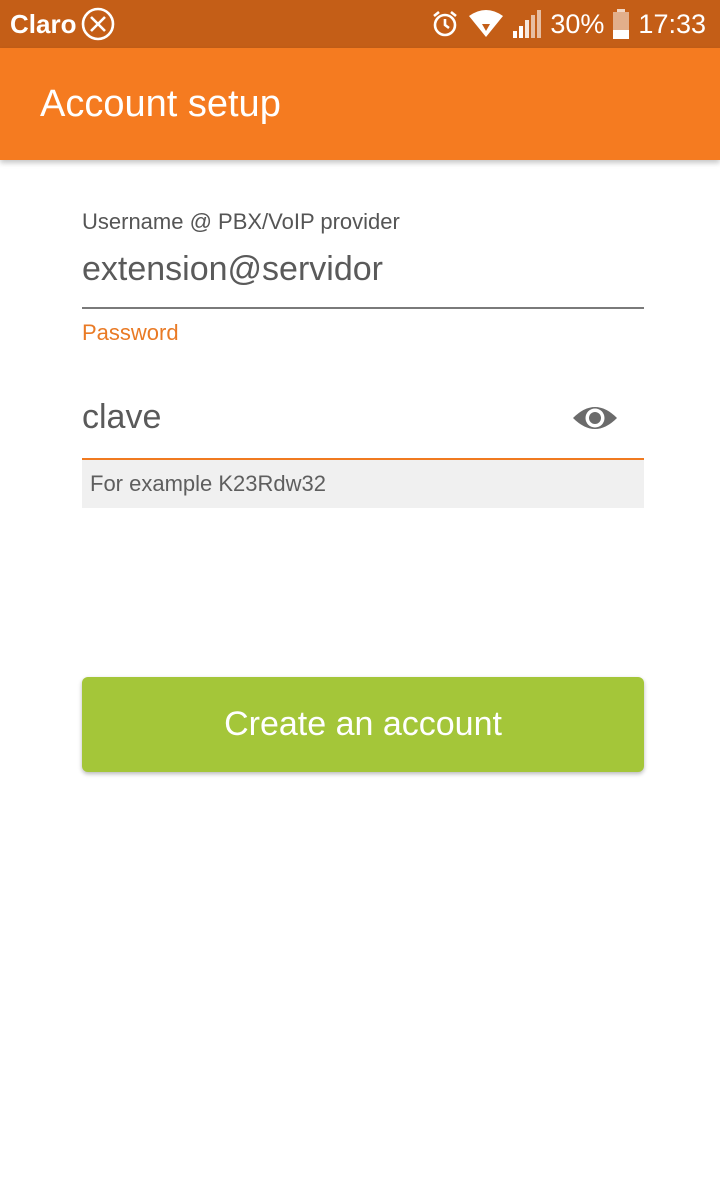 Image resolution: width=720 pixels, height=1196 pixels. Describe the element at coordinates (363, 279) in the screenshot. I see `username-input: extension@servidor` at that location.